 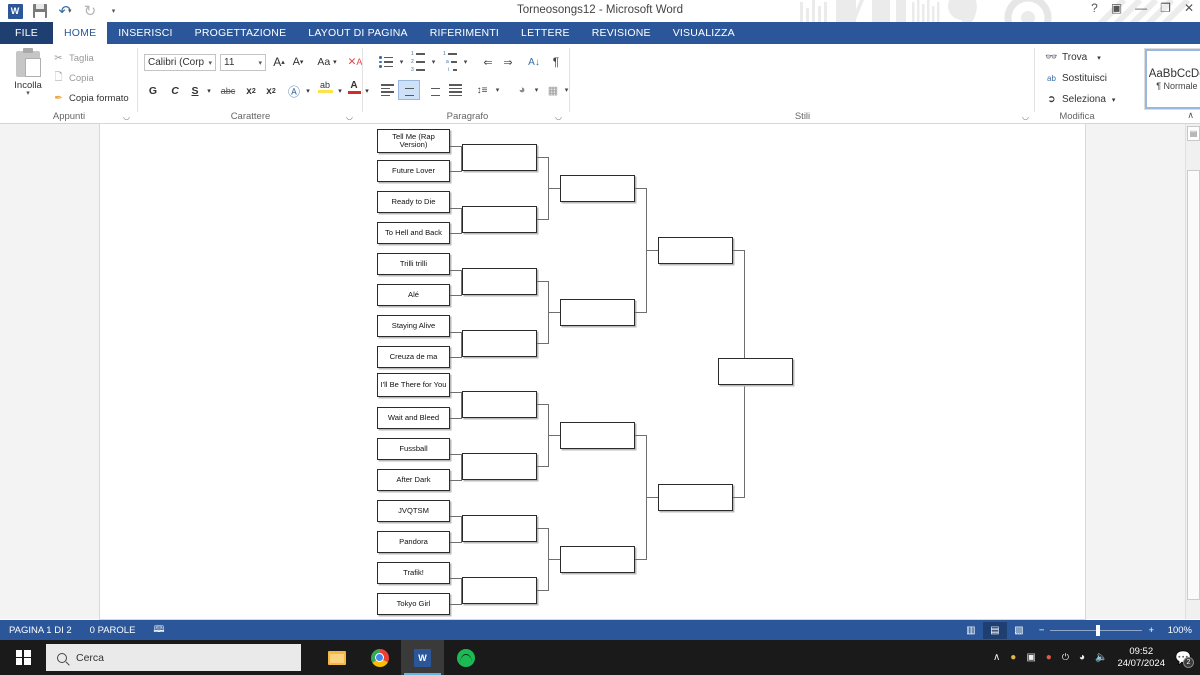 What do you see at coordinates (26, 33) in the screenshot?
I see `tab-file: FILE` at bounding box center [26, 33].